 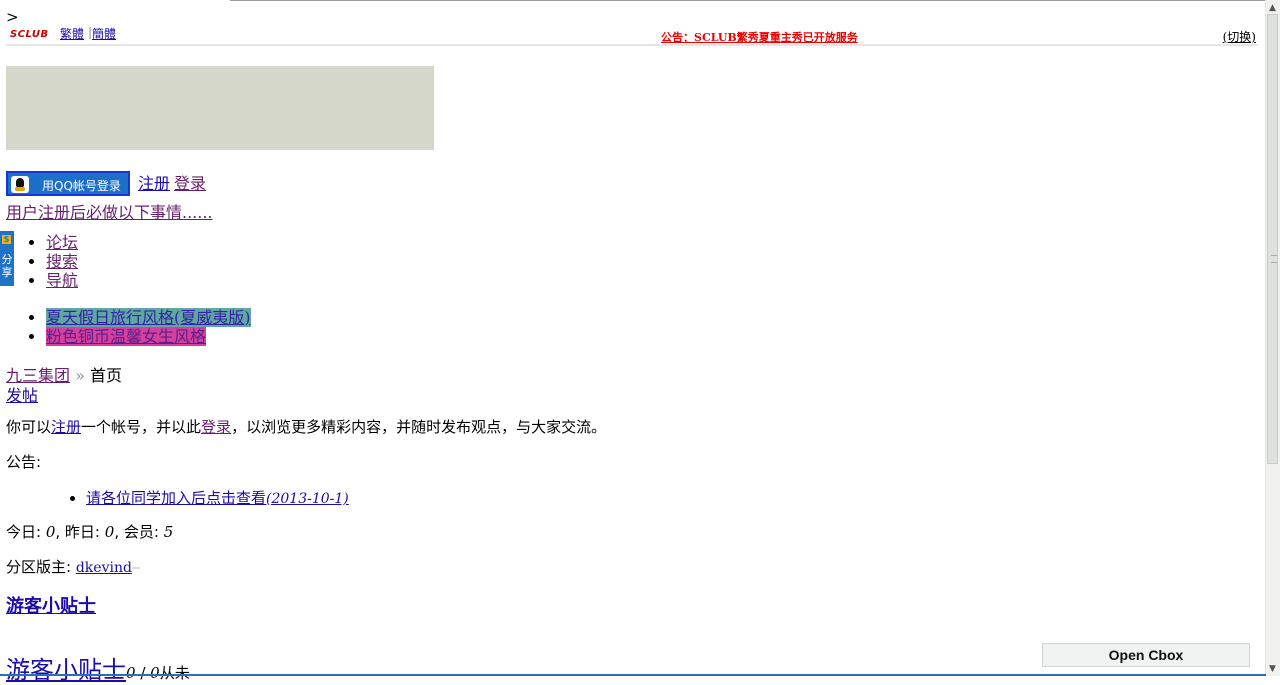 I want to click on qq-login-label: 用QQ帐号登录, so click(x=81, y=186).